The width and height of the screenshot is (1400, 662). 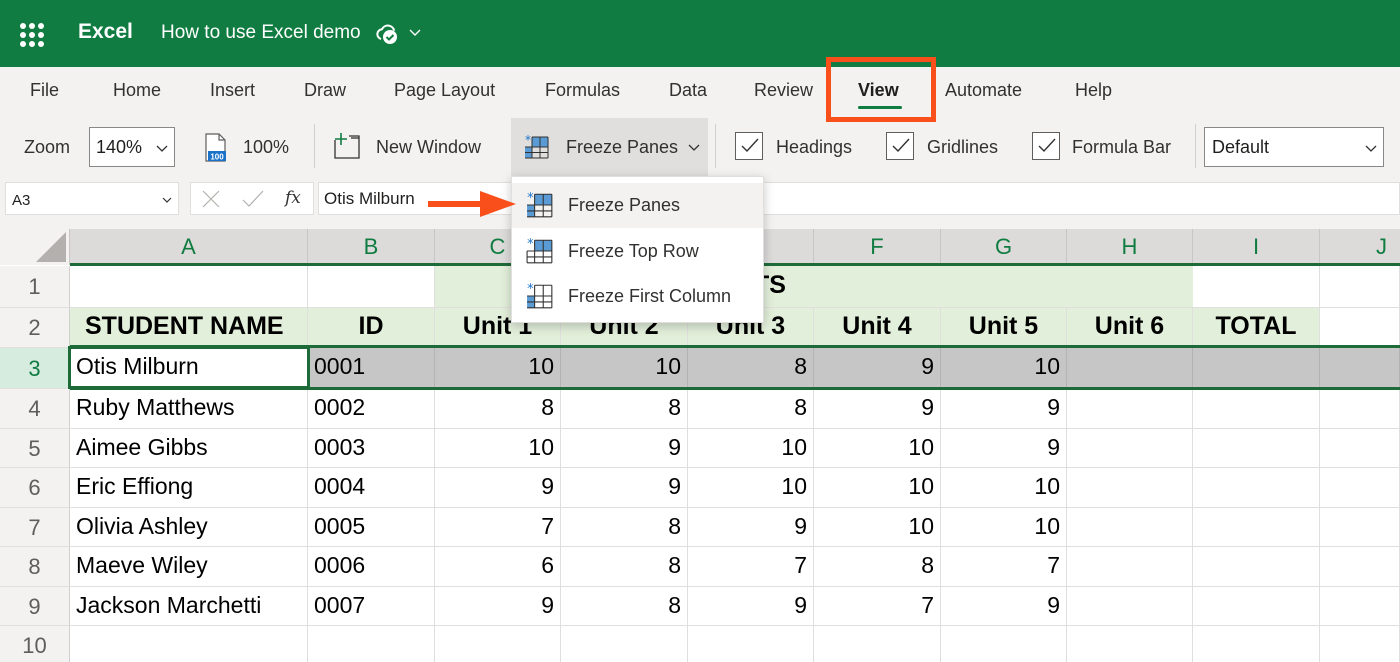 I want to click on tab-home: Home, so click(x=137, y=90).